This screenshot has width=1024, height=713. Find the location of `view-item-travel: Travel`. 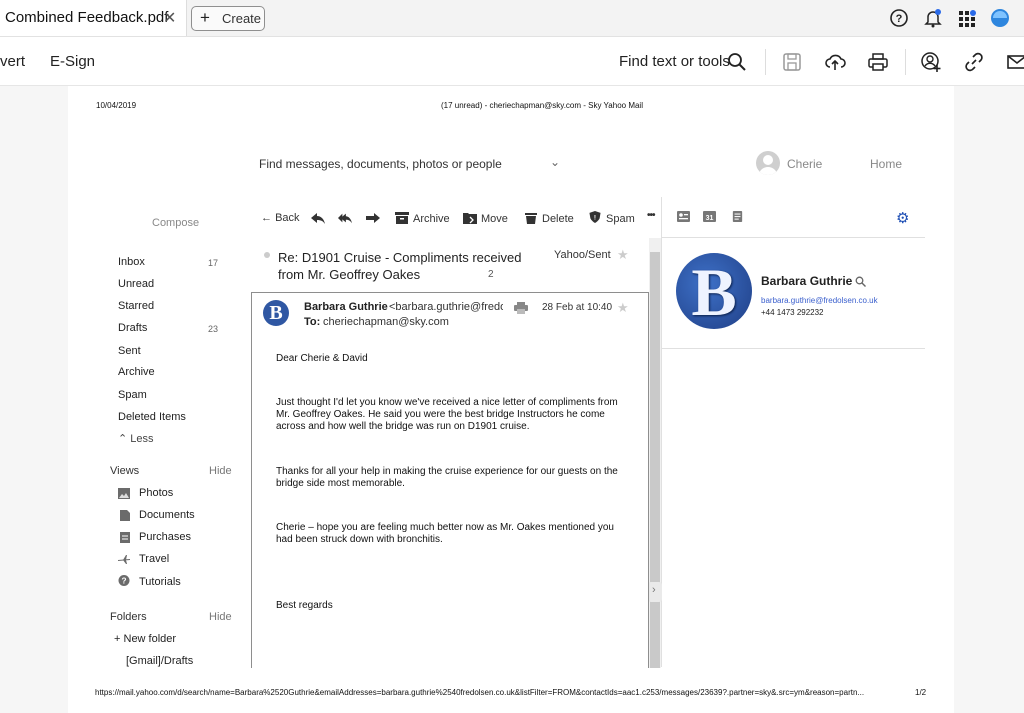

view-item-travel: Travel is located at coordinates (154, 559).